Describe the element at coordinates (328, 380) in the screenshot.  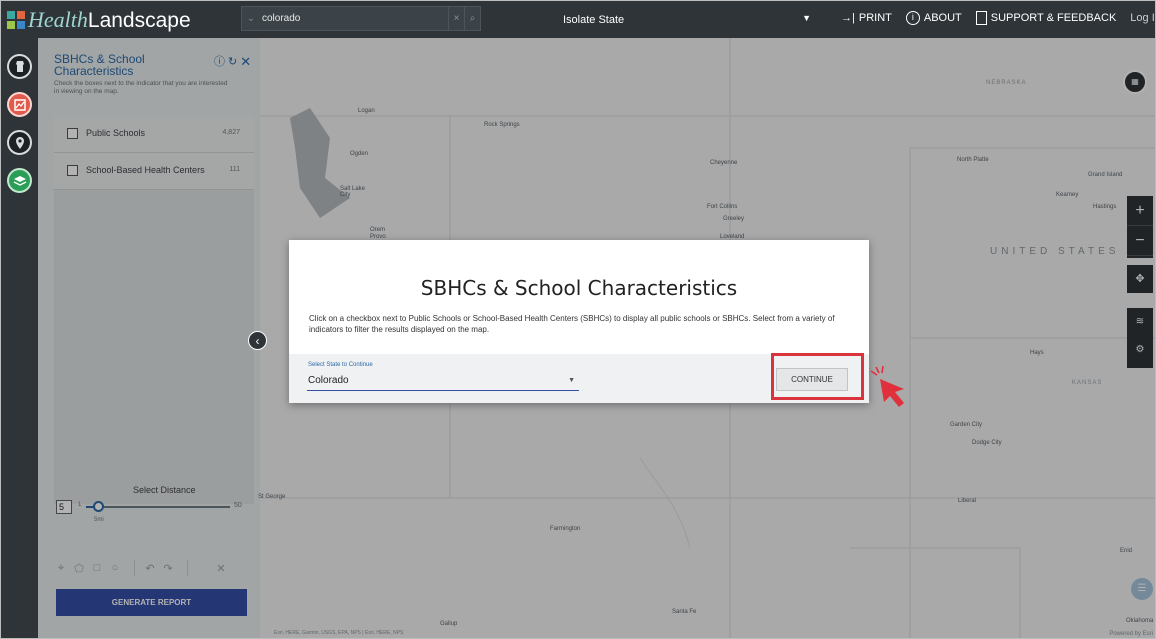
I see `state-select-value: Colorado` at that location.